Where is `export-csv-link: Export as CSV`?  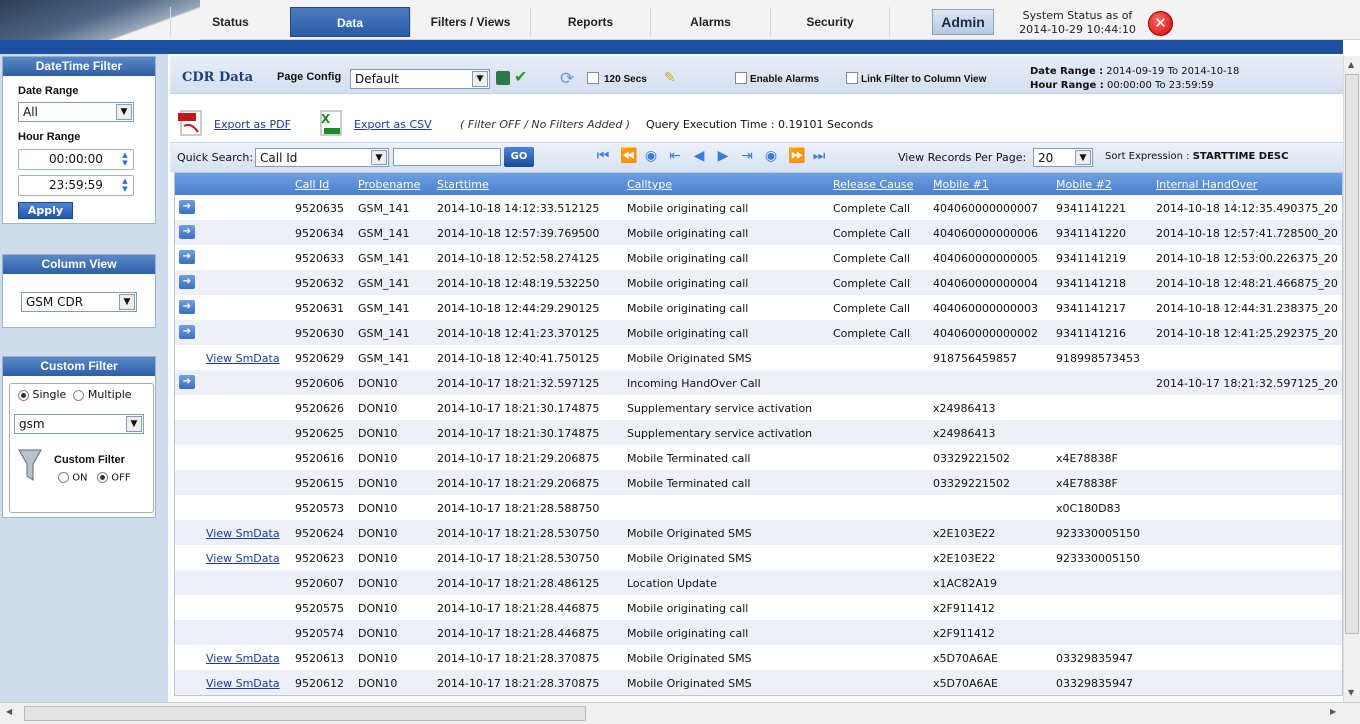 export-csv-link: Export as CSV is located at coordinates (393, 124).